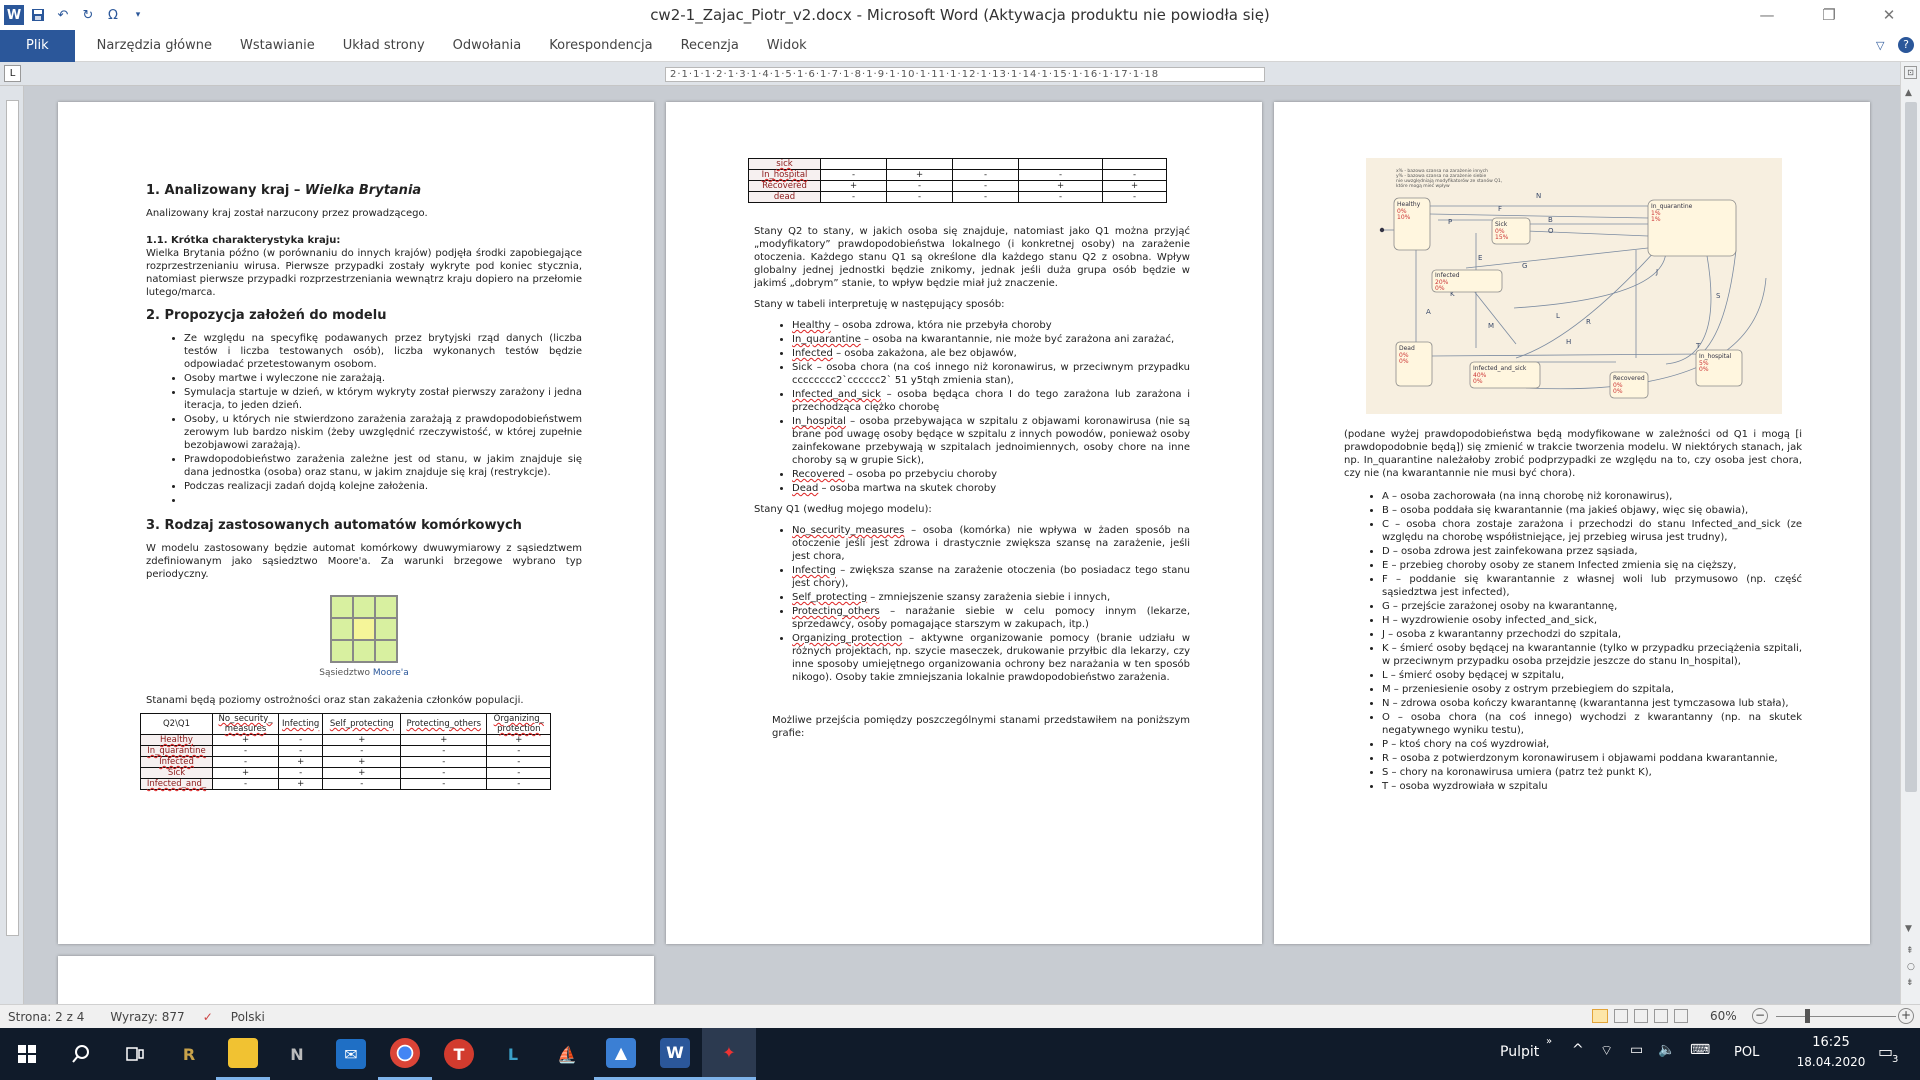  What do you see at coordinates (487, 46) in the screenshot?
I see `tab-references: Odwołania` at bounding box center [487, 46].